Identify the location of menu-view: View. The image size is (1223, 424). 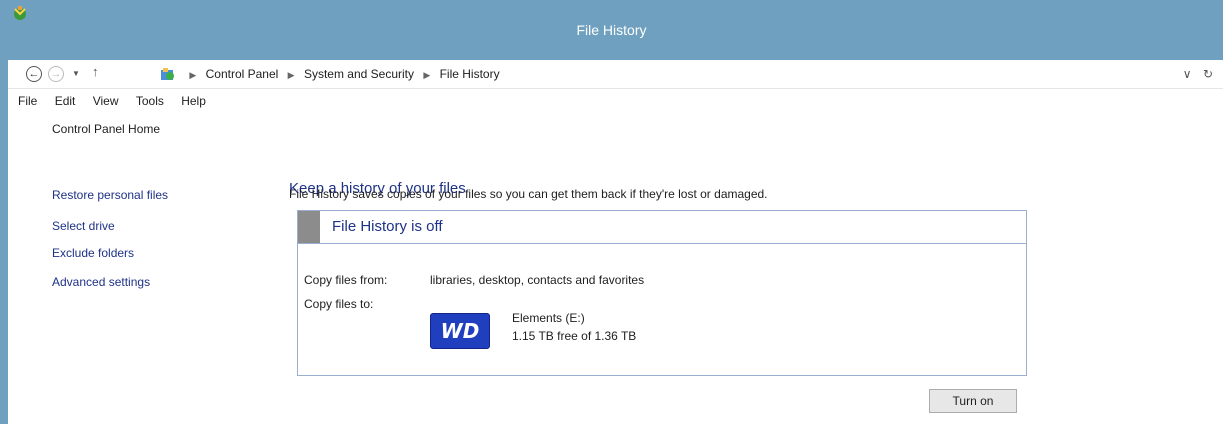
(106, 101).